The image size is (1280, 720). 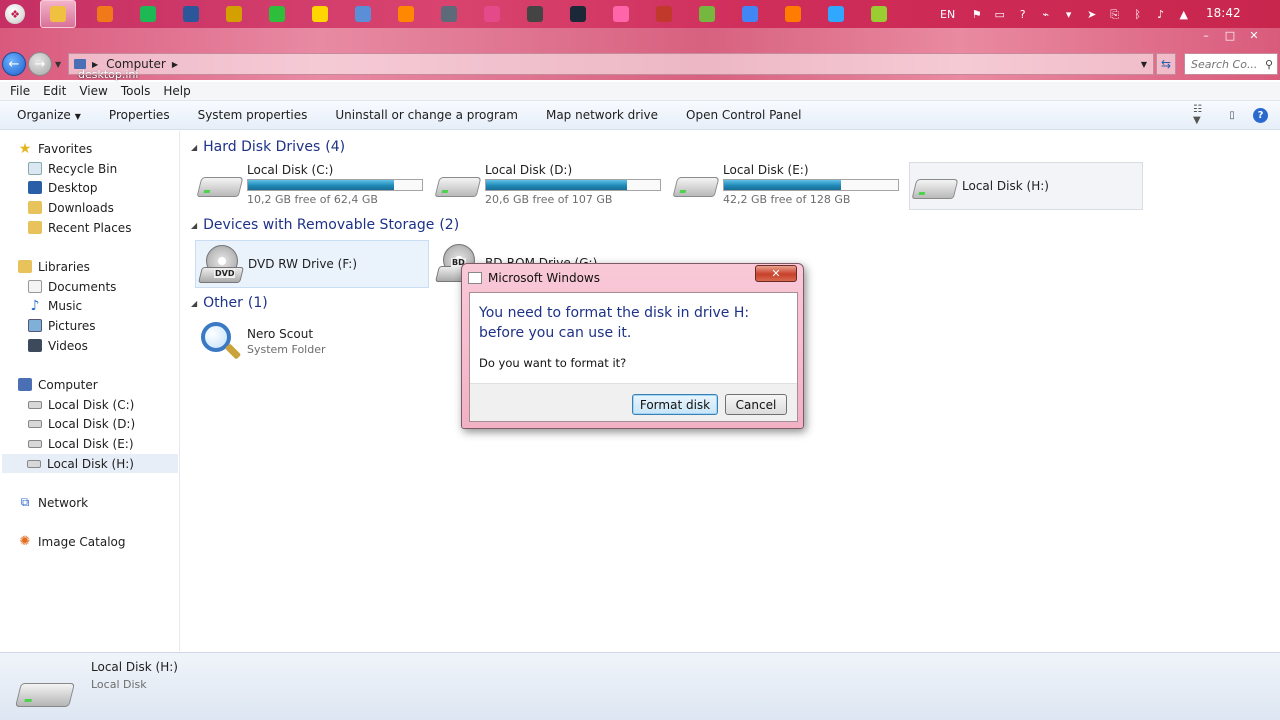 I want to click on paint-net-icon, so click(x=491, y=14).